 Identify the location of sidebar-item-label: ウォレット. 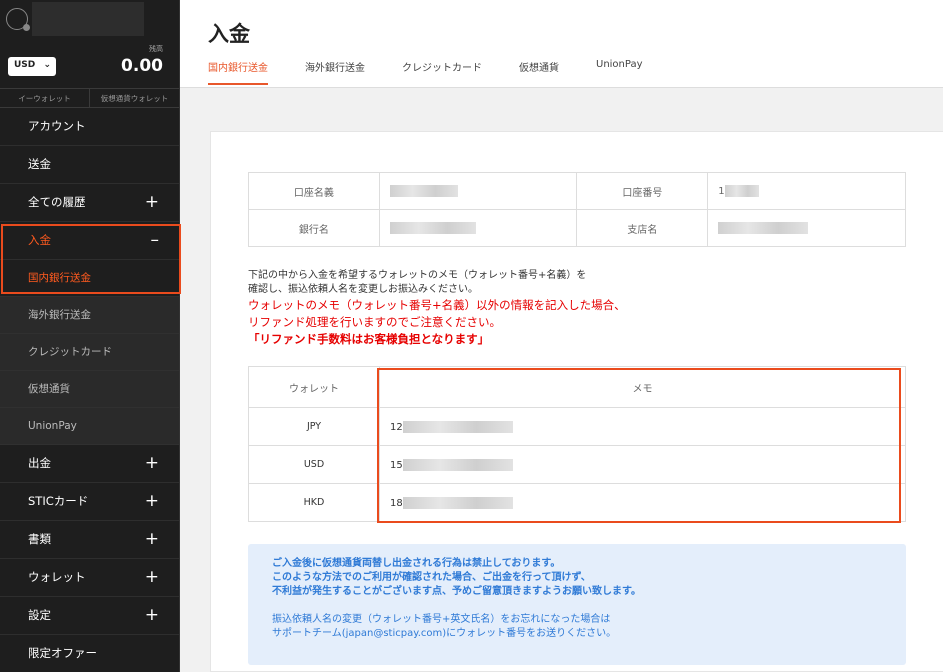
(57, 577).